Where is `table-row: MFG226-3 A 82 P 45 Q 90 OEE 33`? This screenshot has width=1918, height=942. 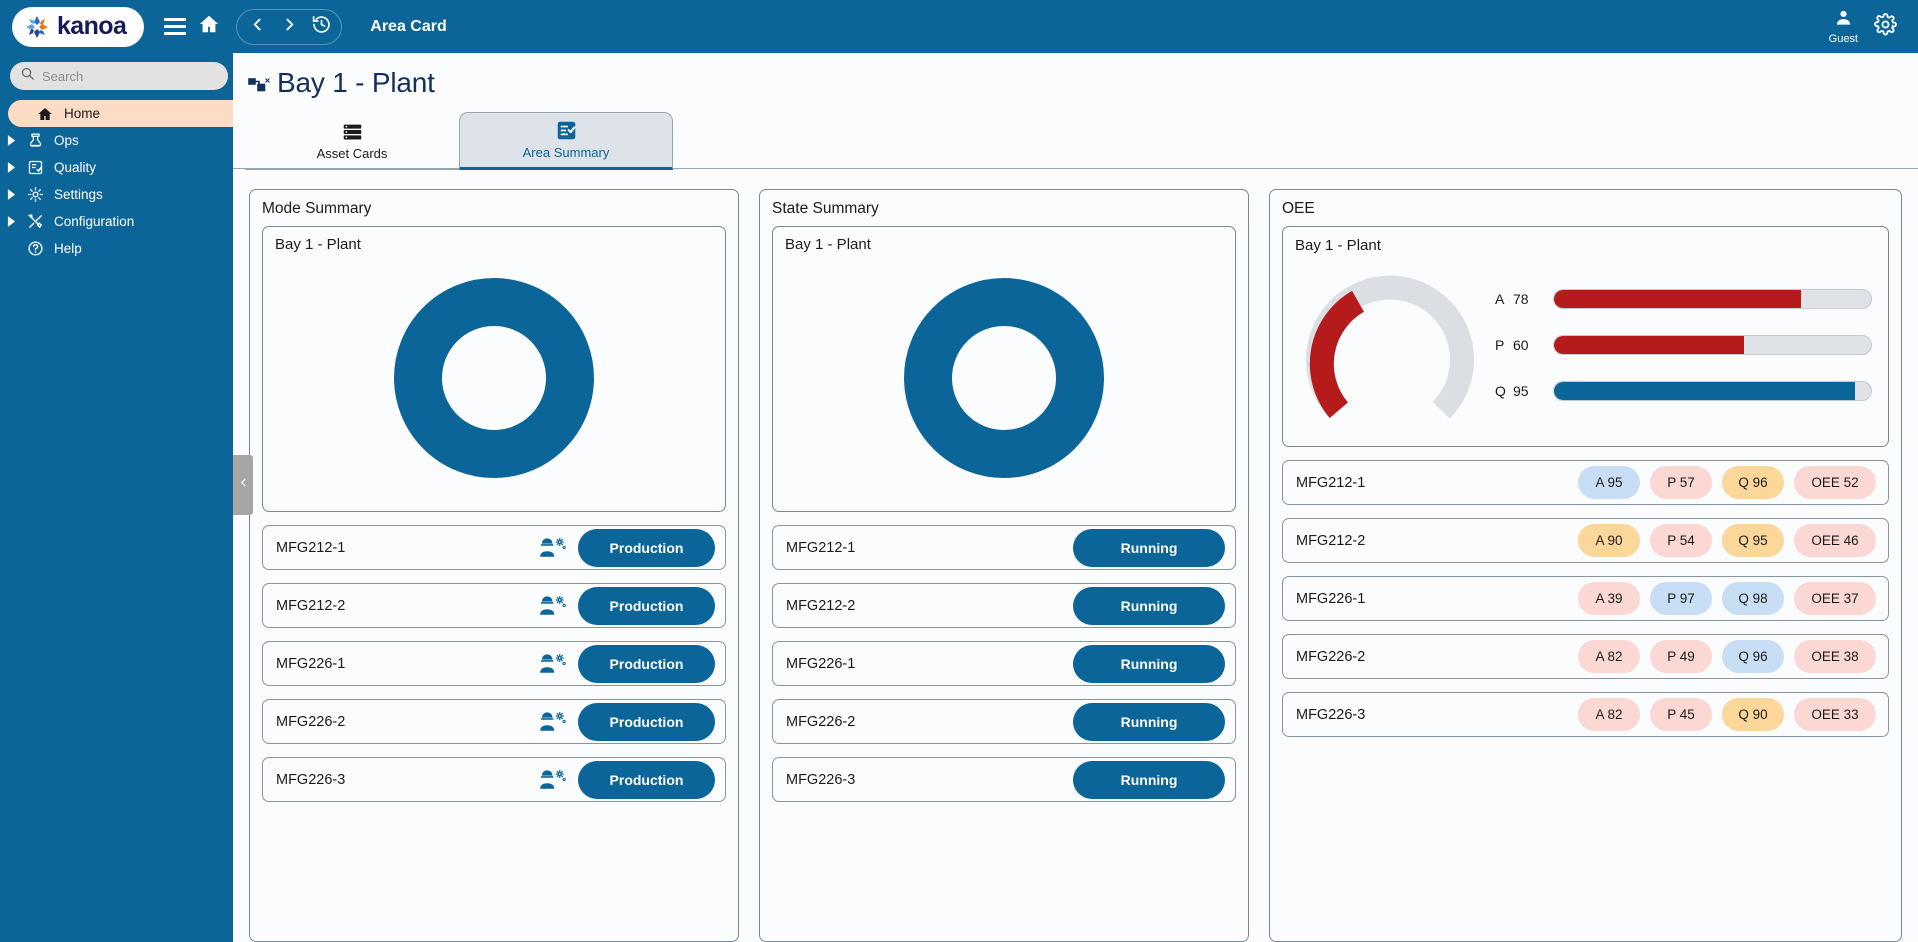
table-row: MFG226-3 A 82 P 45 Q 90 OEE 33 is located at coordinates (1585, 714).